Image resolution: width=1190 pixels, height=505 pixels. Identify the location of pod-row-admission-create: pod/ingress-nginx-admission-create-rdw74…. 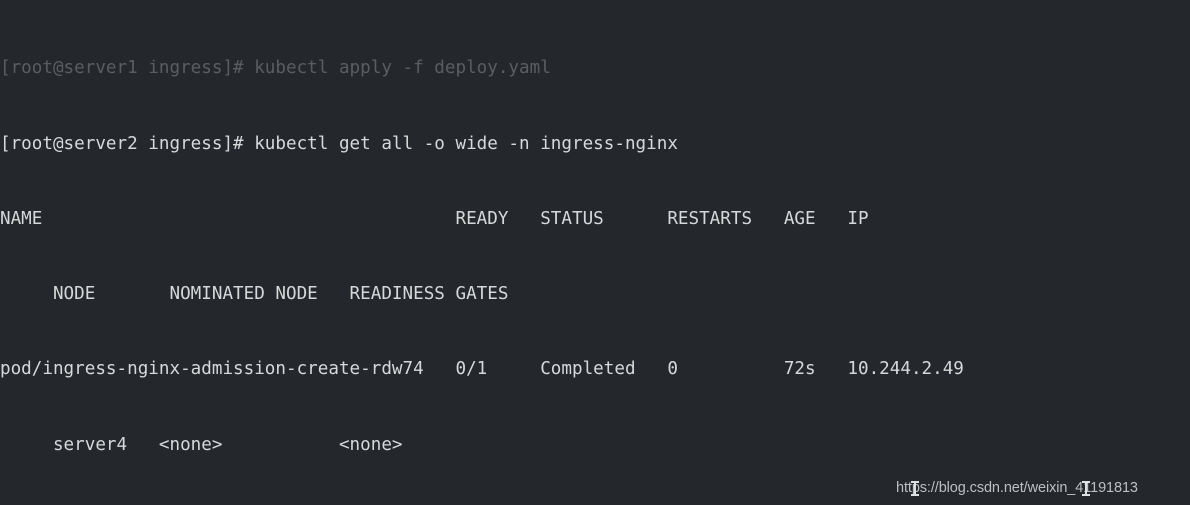
(482, 369).